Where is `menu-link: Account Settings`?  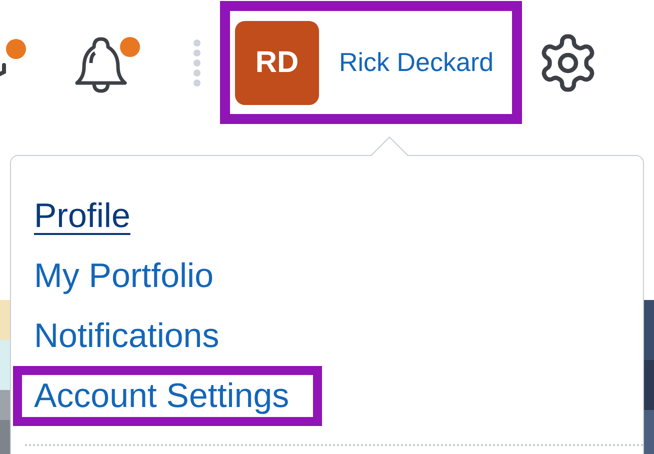 menu-link: Account Settings is located at coordinates (167, 396).